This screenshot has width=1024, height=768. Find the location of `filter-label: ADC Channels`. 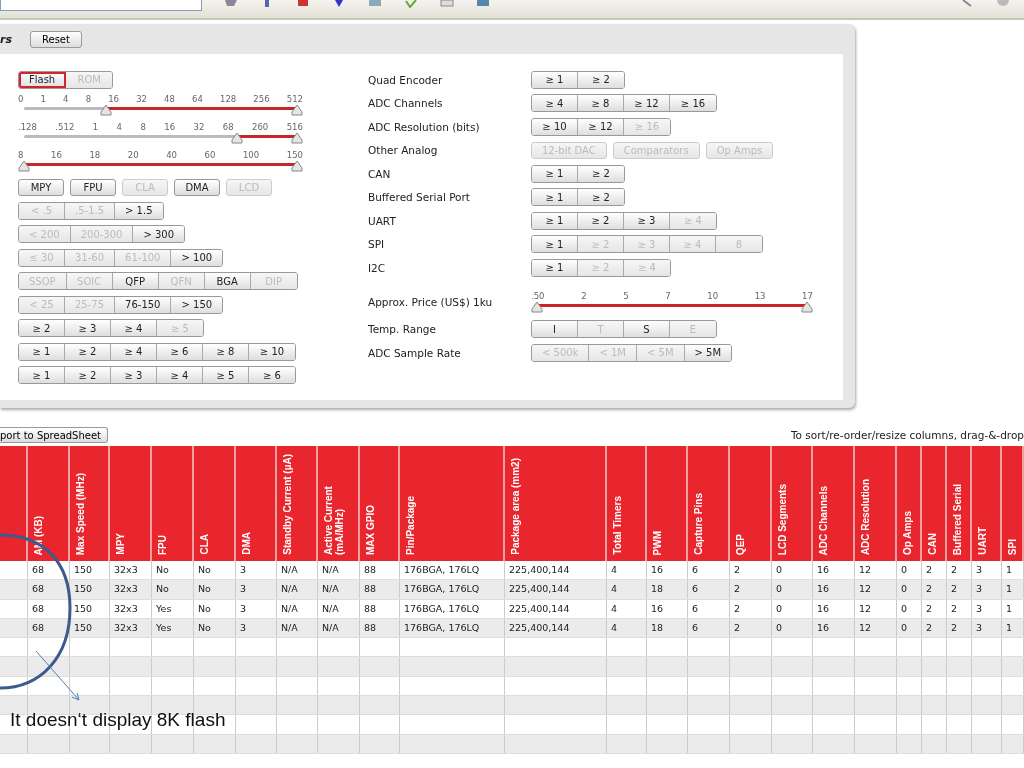

filter-label: ADC Channels is located at coordinates (406, 103).